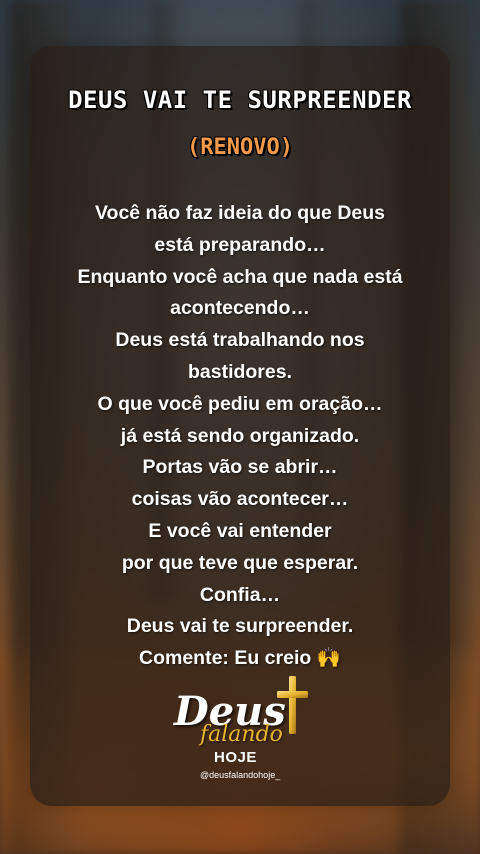  Describe the element at coordinates (235, 757) in the screenshot. I see `logo-word-hoje: HOJE` at that location.